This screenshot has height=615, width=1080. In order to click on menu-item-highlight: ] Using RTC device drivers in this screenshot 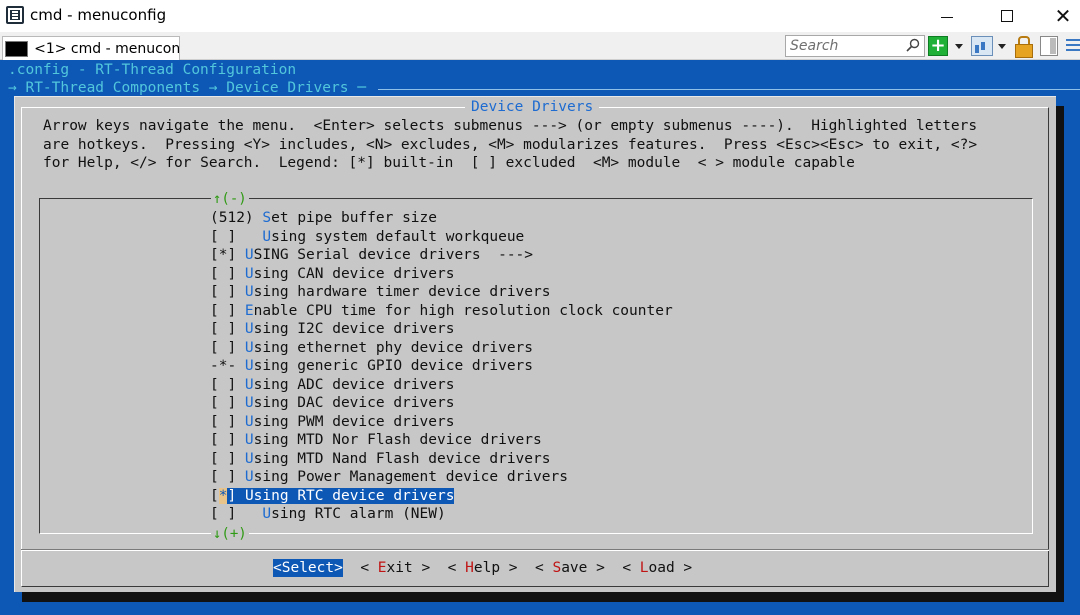, I will do `click(341, 495)`.